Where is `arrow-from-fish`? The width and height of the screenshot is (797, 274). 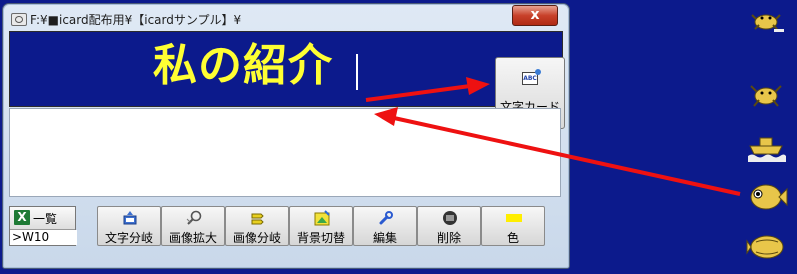
arrow-from-fish is located at coordinates (567, 156).